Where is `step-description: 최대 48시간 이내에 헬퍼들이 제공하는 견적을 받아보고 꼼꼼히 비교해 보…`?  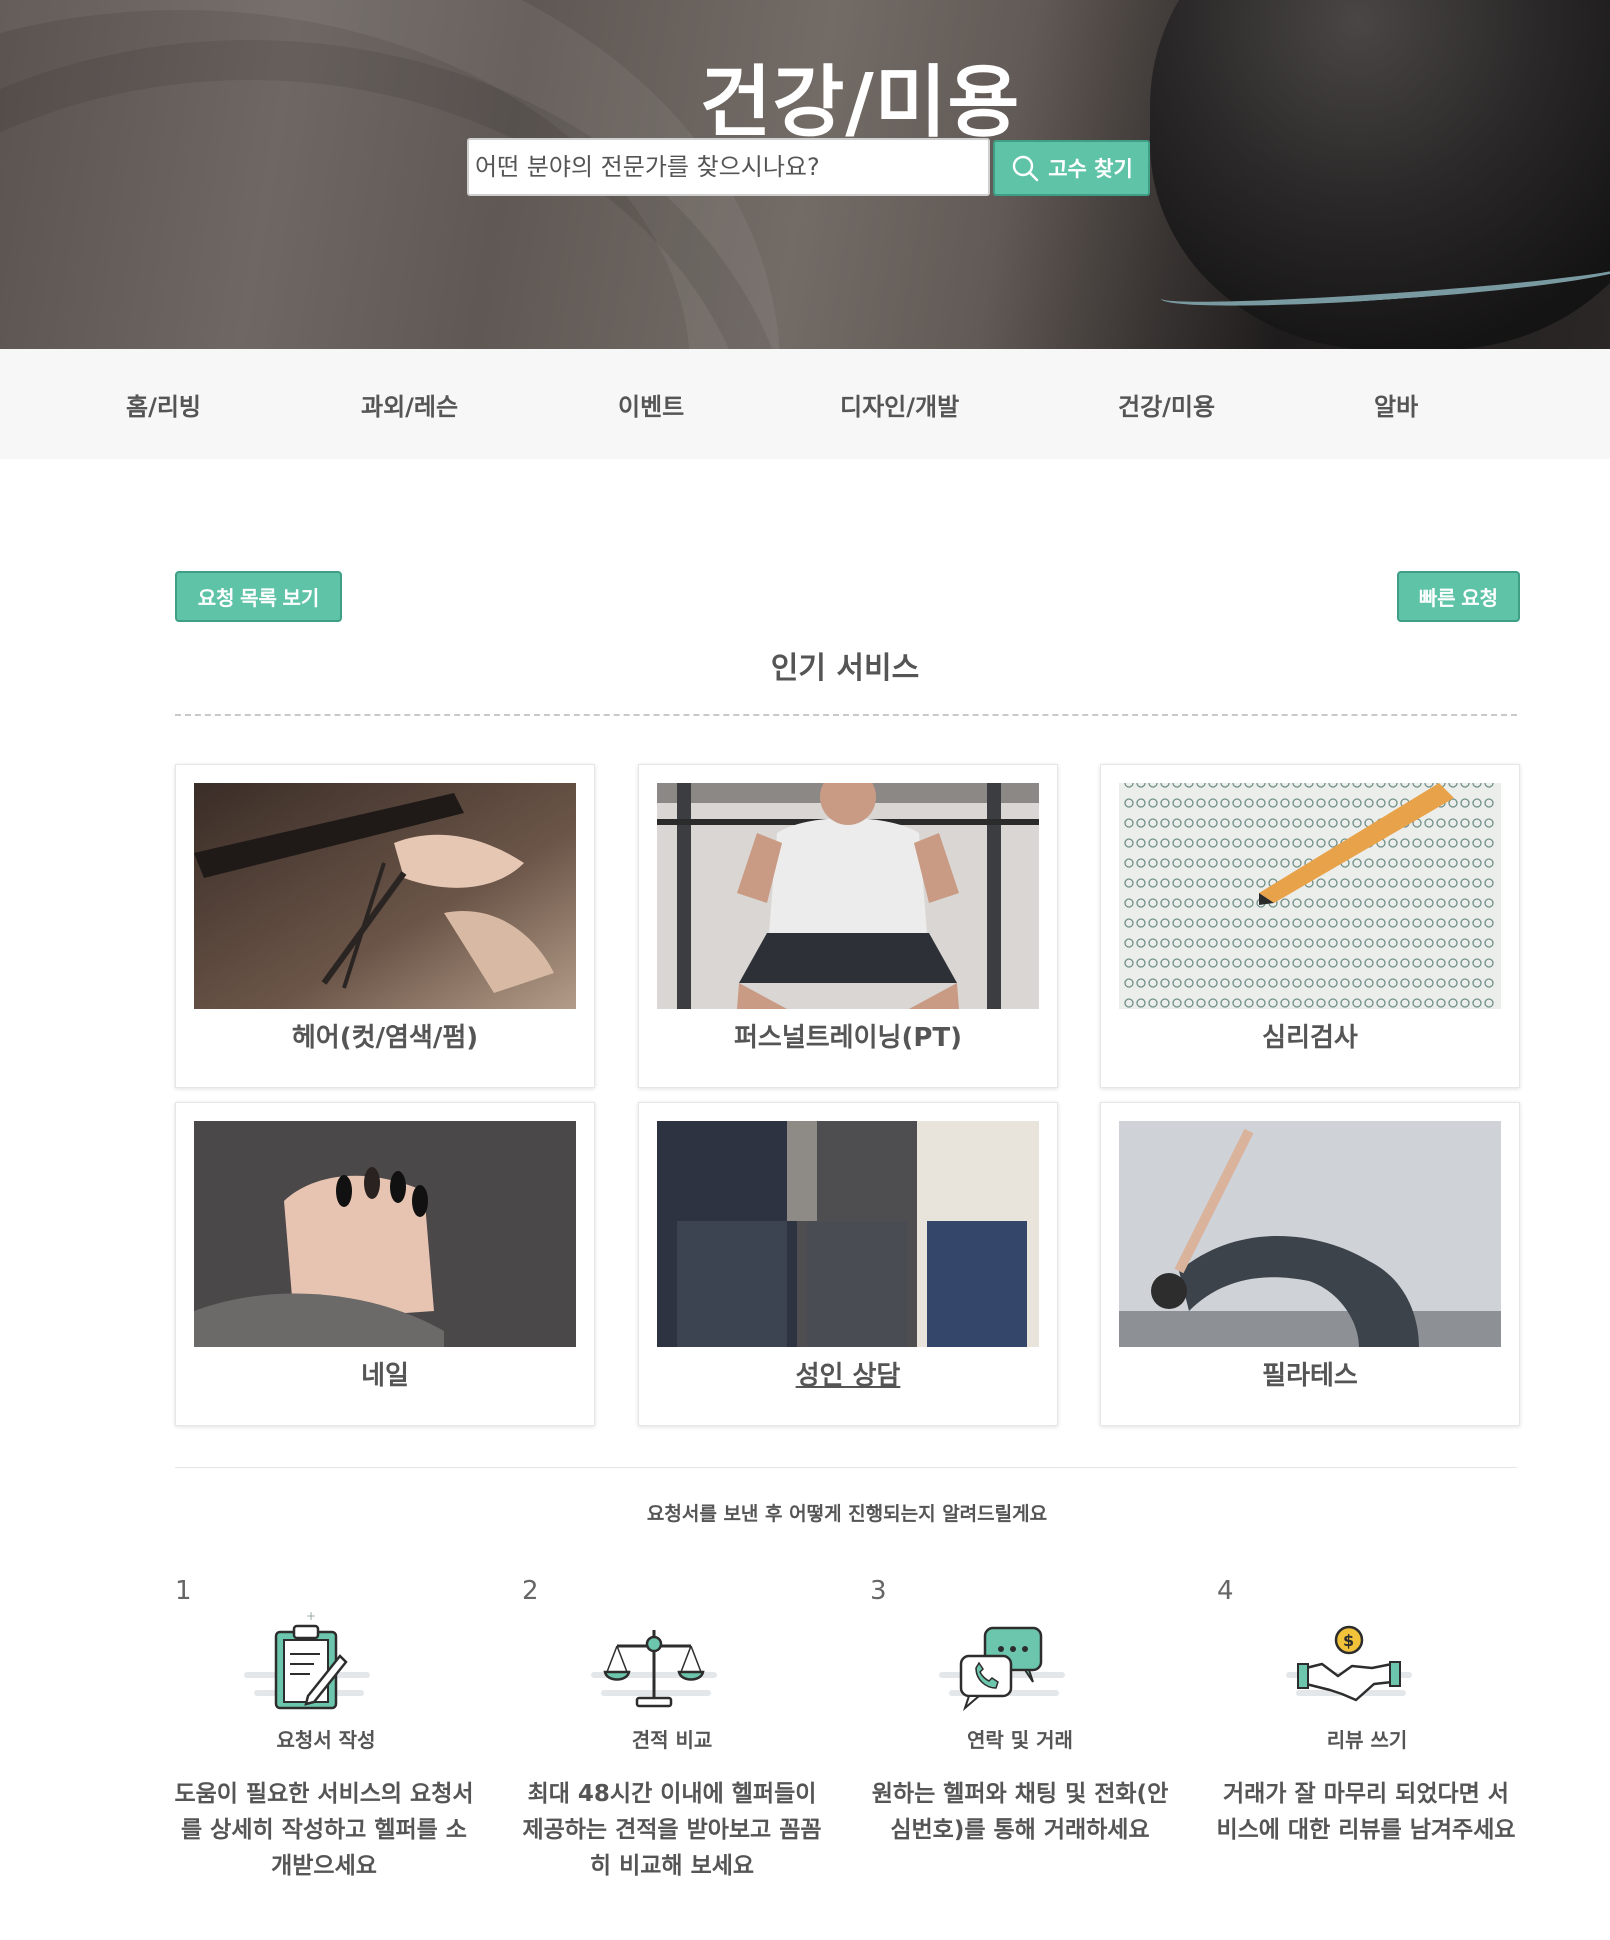
step-description: 최대 48시간 이내에 헬퍼들이 제공하는 견적을 받아보고 꼼꼼히 비교해 보… is located at coordinates (672, 1830).